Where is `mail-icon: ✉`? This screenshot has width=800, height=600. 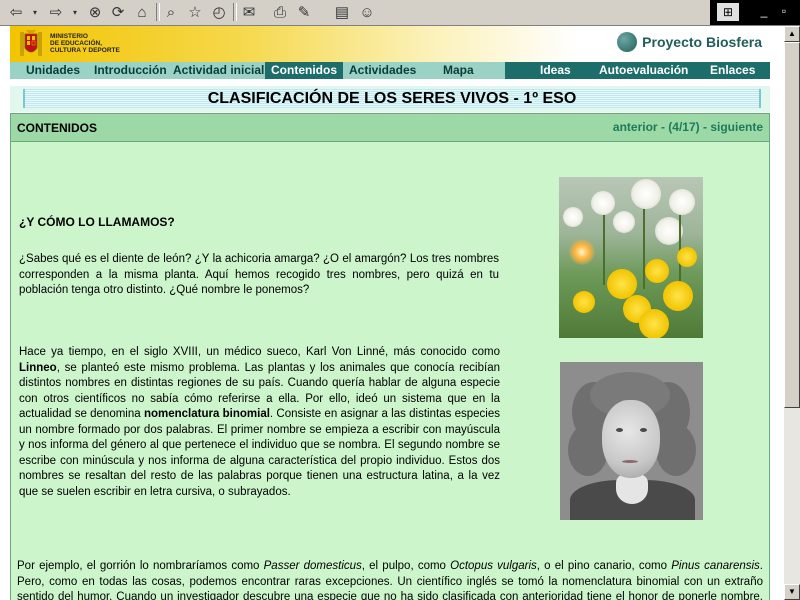 mail-icon: ✉ is located at coordinates (249, 12).